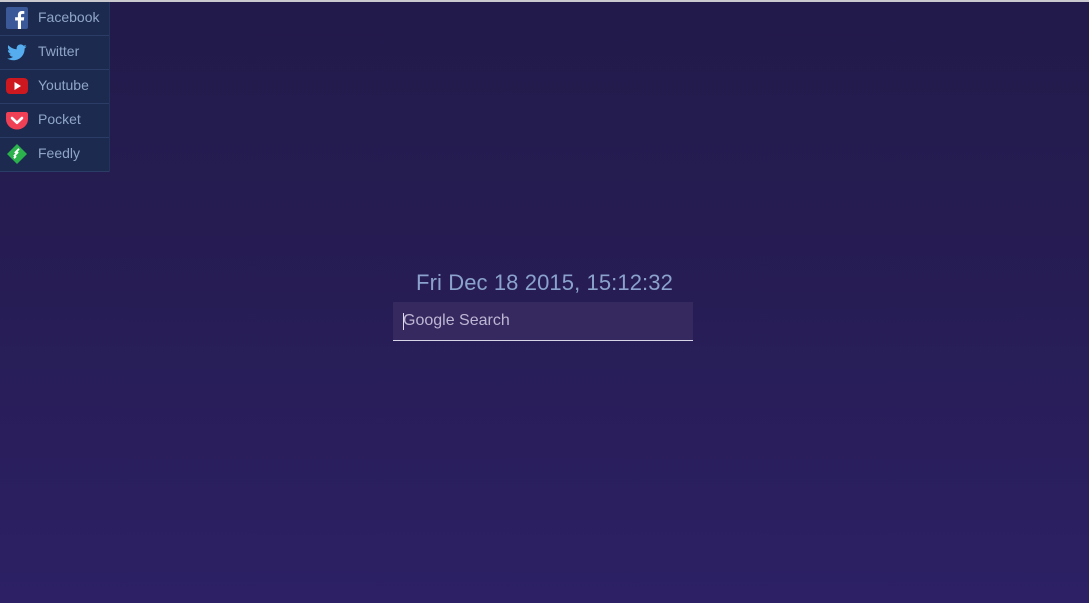  I want to click on facebook-icon, so click(17, 18).